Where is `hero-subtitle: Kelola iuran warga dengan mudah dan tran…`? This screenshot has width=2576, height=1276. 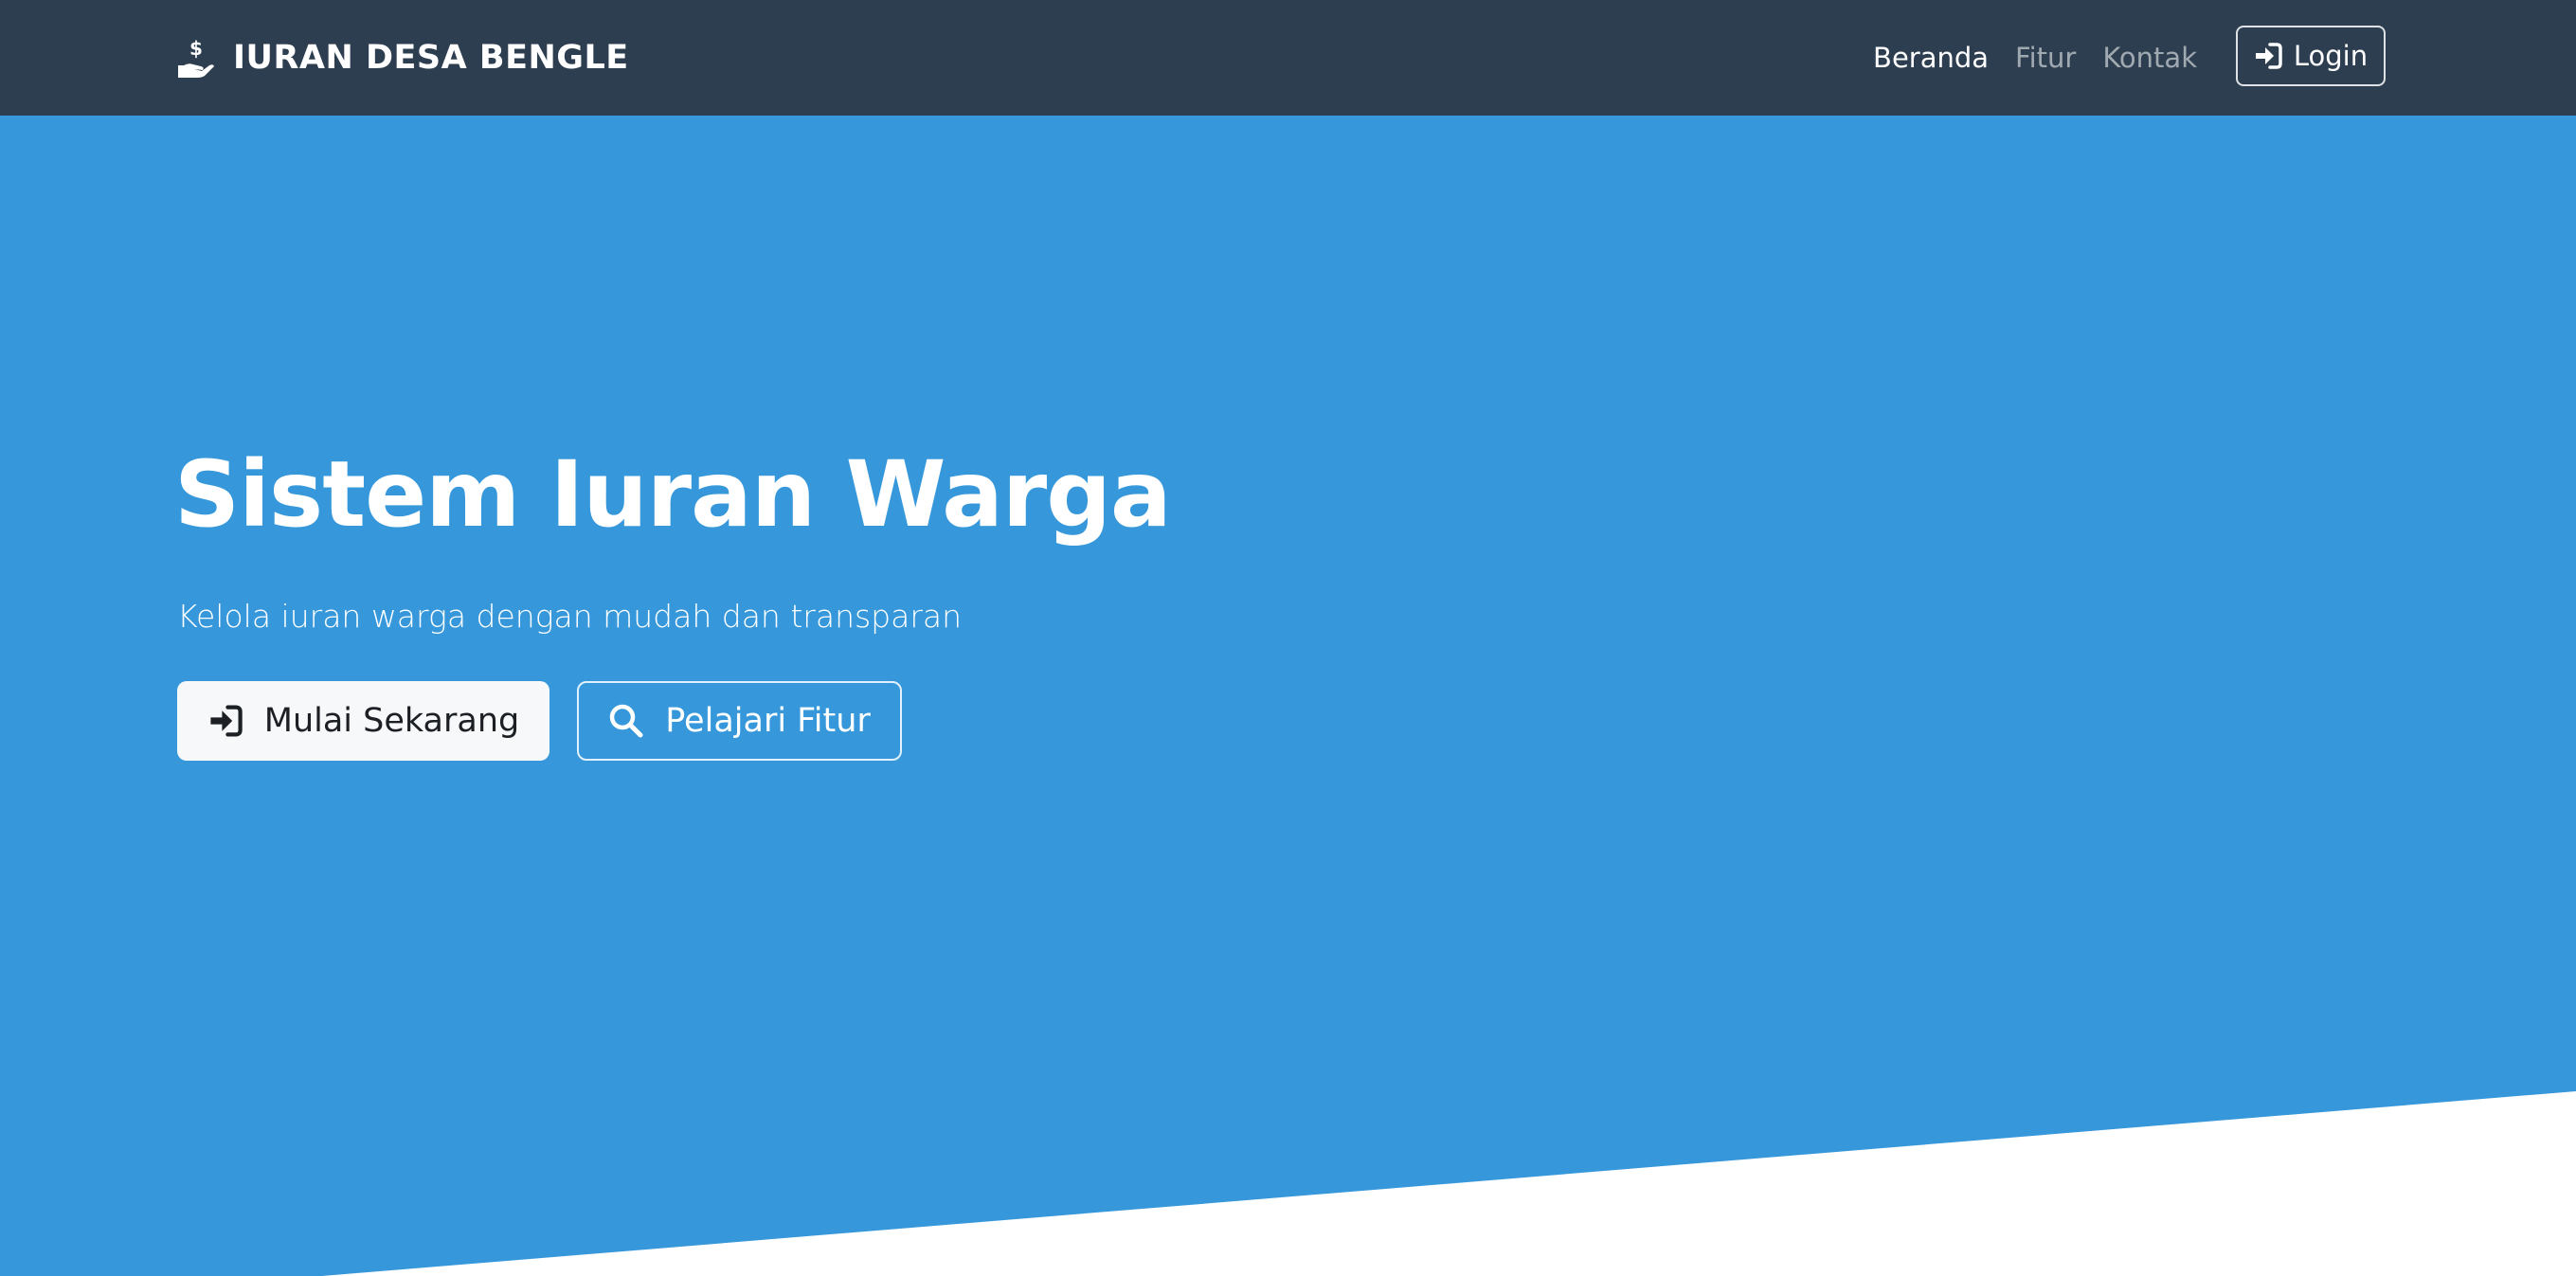
hero-subtitle: Kelola iuran warga dengan mudah dan tran… is located at coordinates (570, 617).